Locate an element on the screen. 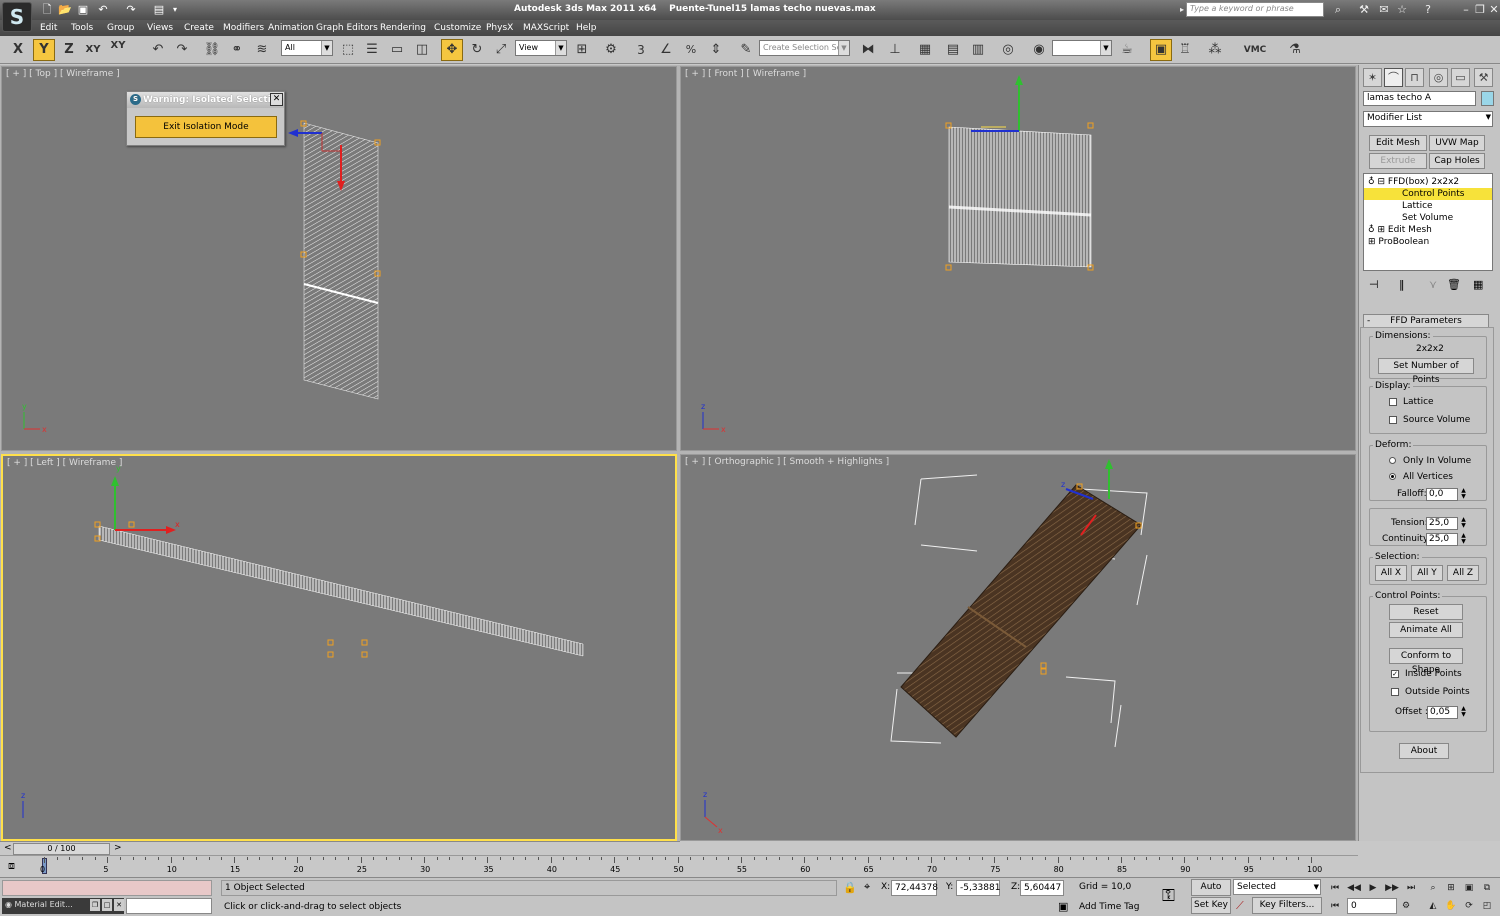 The width and height of the screenshot is (1500, 916). redo-icon: ↷ is located at coordinates (131, 10).